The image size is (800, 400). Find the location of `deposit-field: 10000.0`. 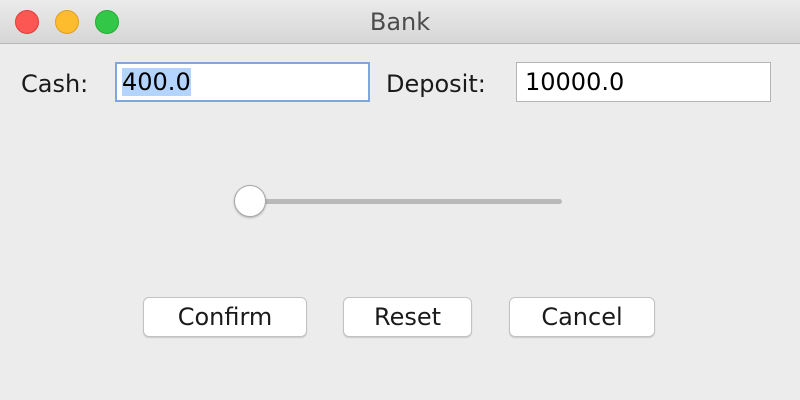

deposit-field: 10000.0 is located at coordinates (643, 82).